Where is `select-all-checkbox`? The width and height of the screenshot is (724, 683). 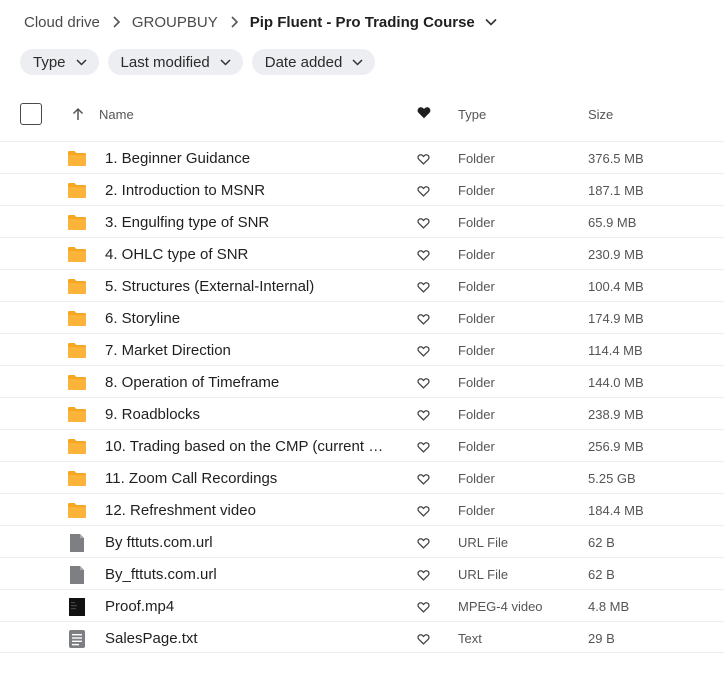
select-all-checkbox is located at coordinates (31, 114).